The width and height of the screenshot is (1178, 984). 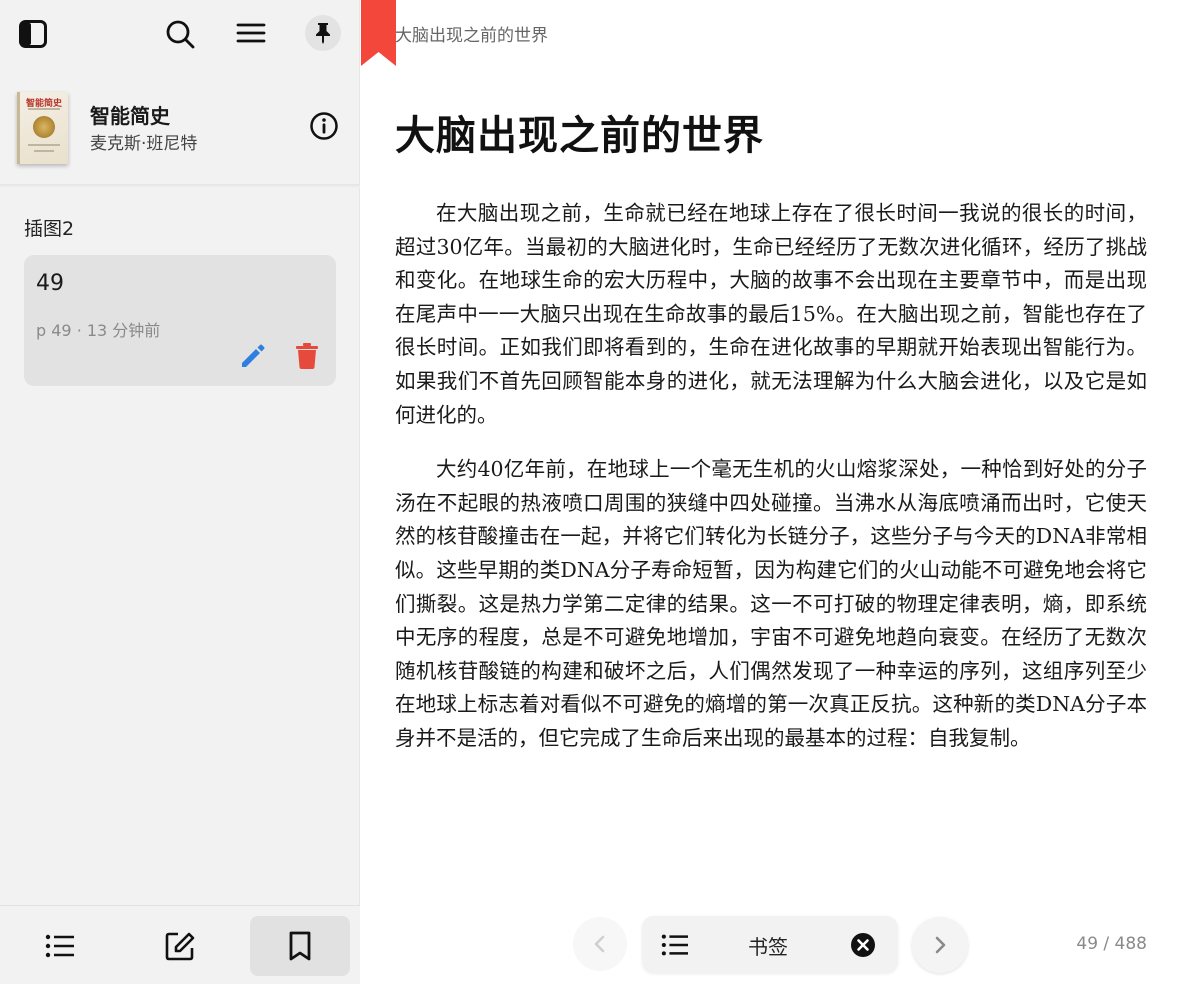 I want to click on pin-sidebar-button, so click(x=323, y=33).